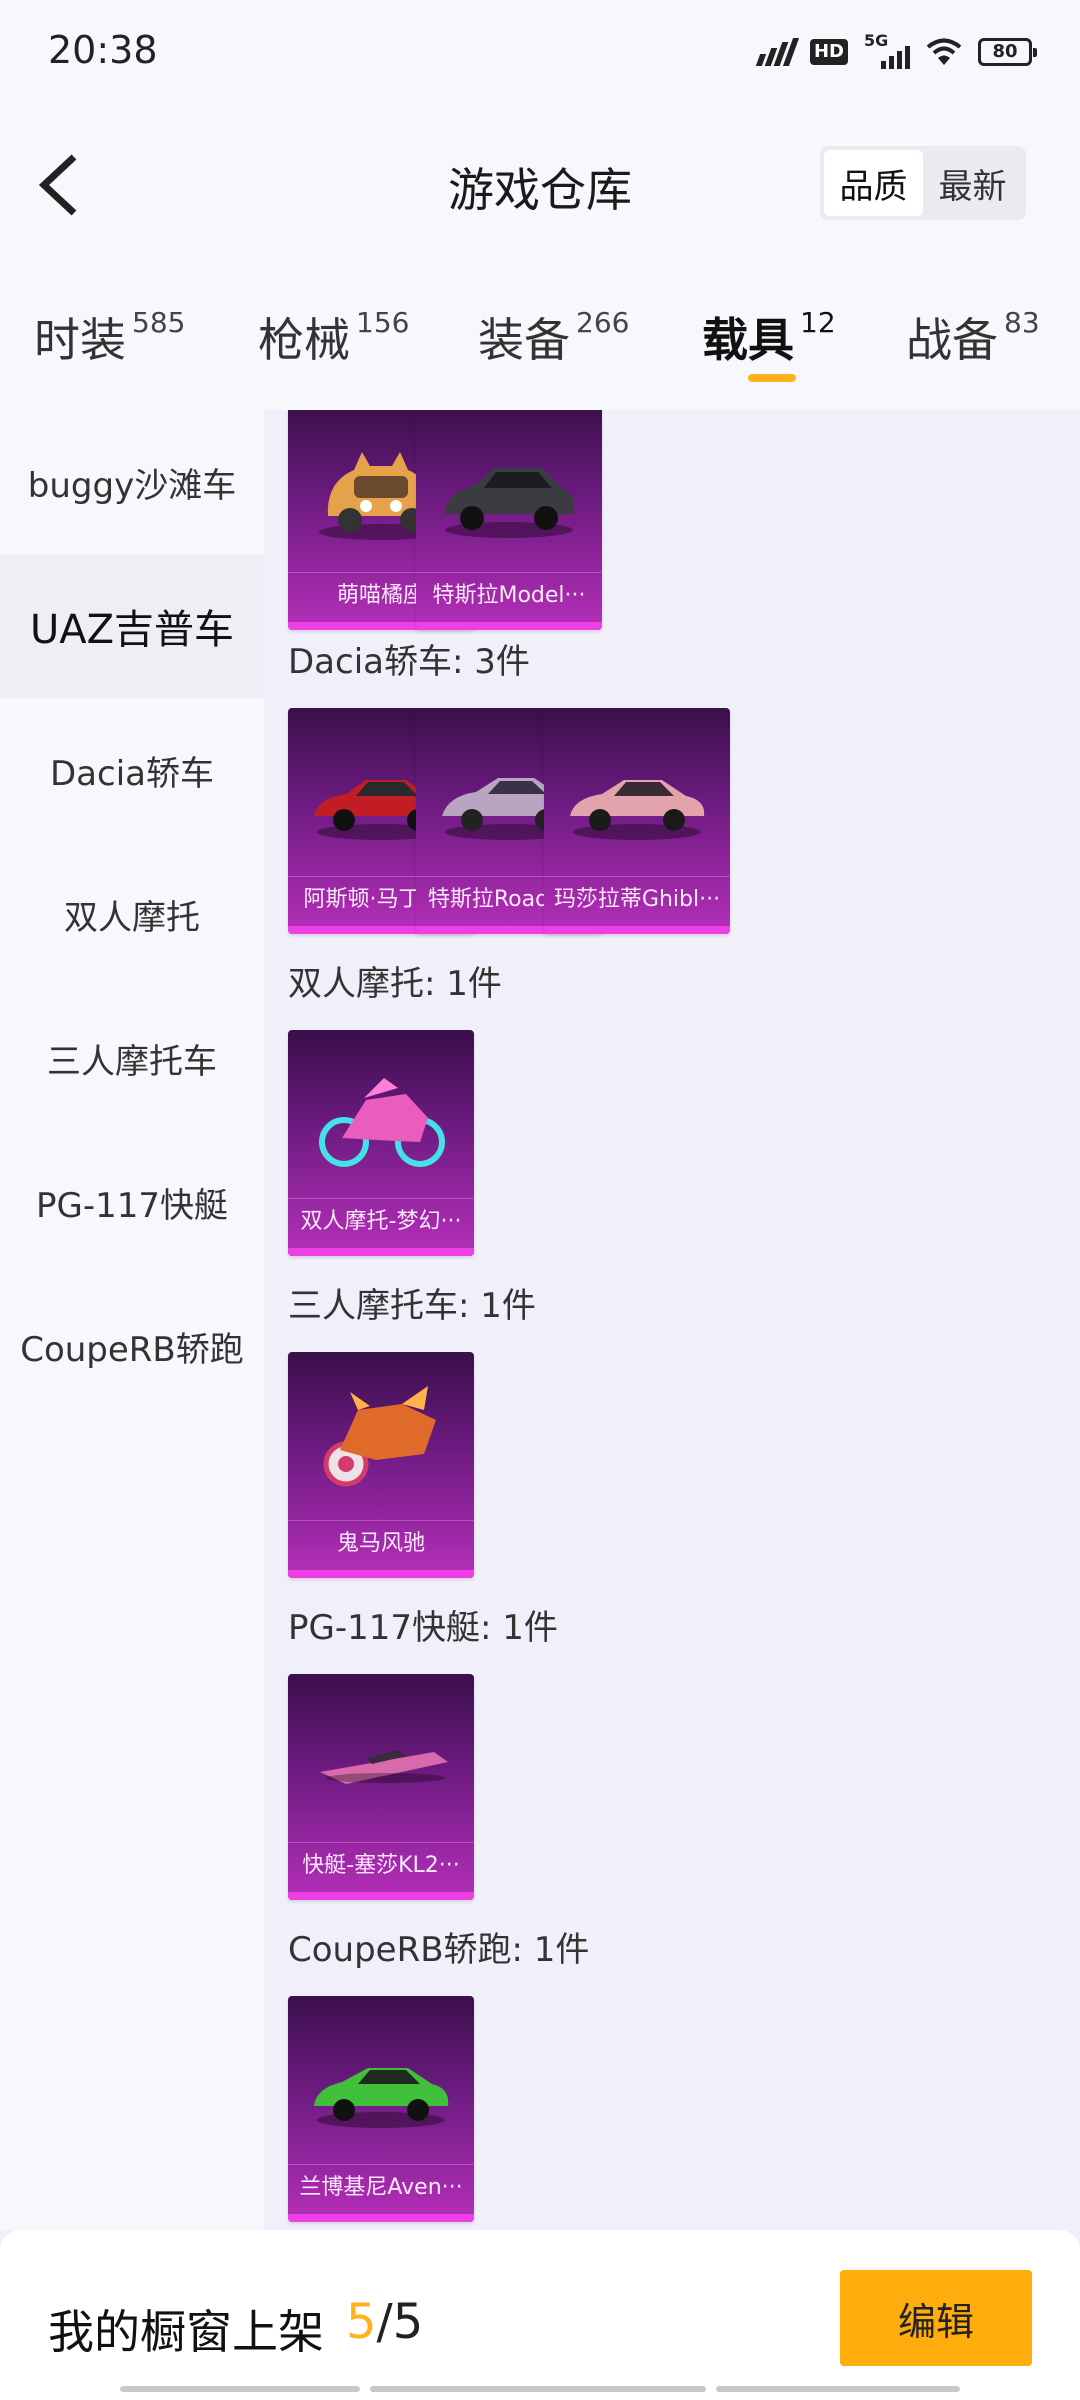 The width and height of the screenshot is (1080, 2400). I want to click on sidebar-item-two-seat-moto: 双人摩托, so click(132, 914).